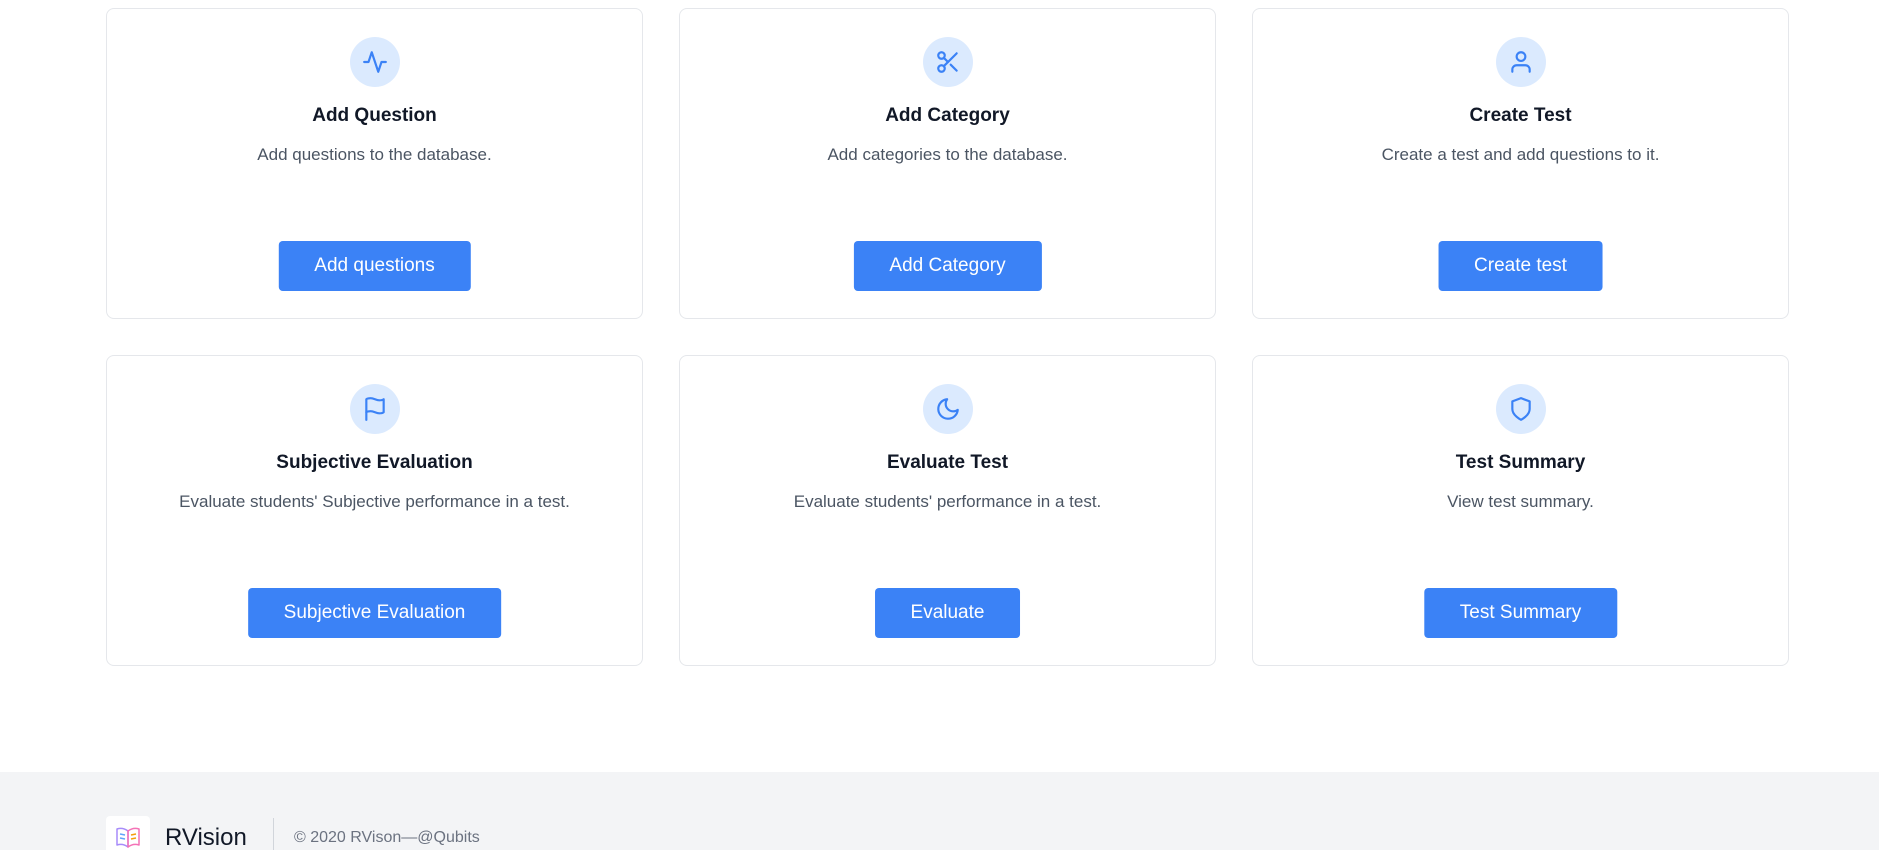 This screenshot has width=1879, height=850. What do you see at coordinates (939, 811) in the screenshot?
I see `footer: RVision © 2020 RVison—@Qubits` at bounding box center [939, 811].